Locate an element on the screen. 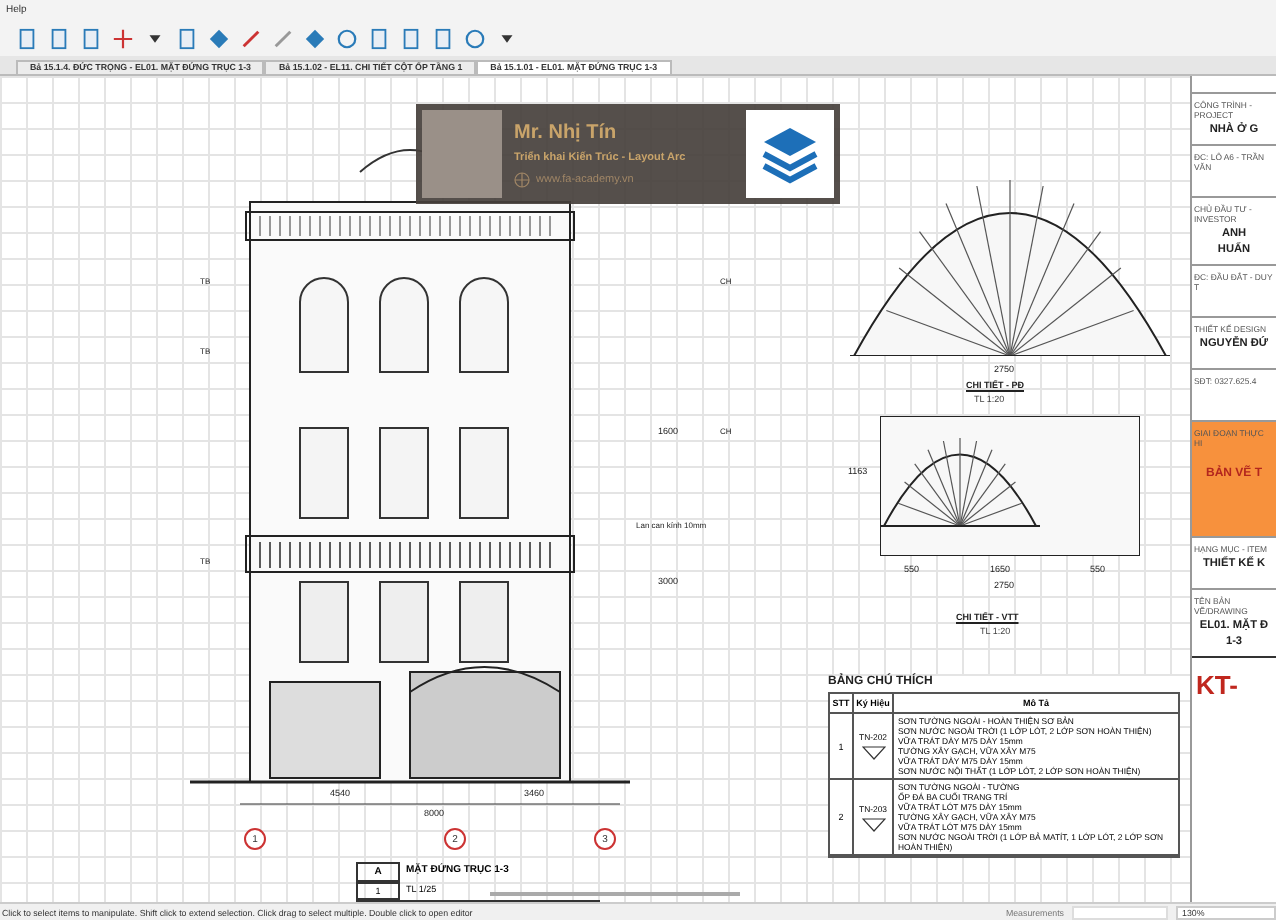 The width and height of the screenshot is (1276, 920). sheet-icon is located at coordinates (59, 38).